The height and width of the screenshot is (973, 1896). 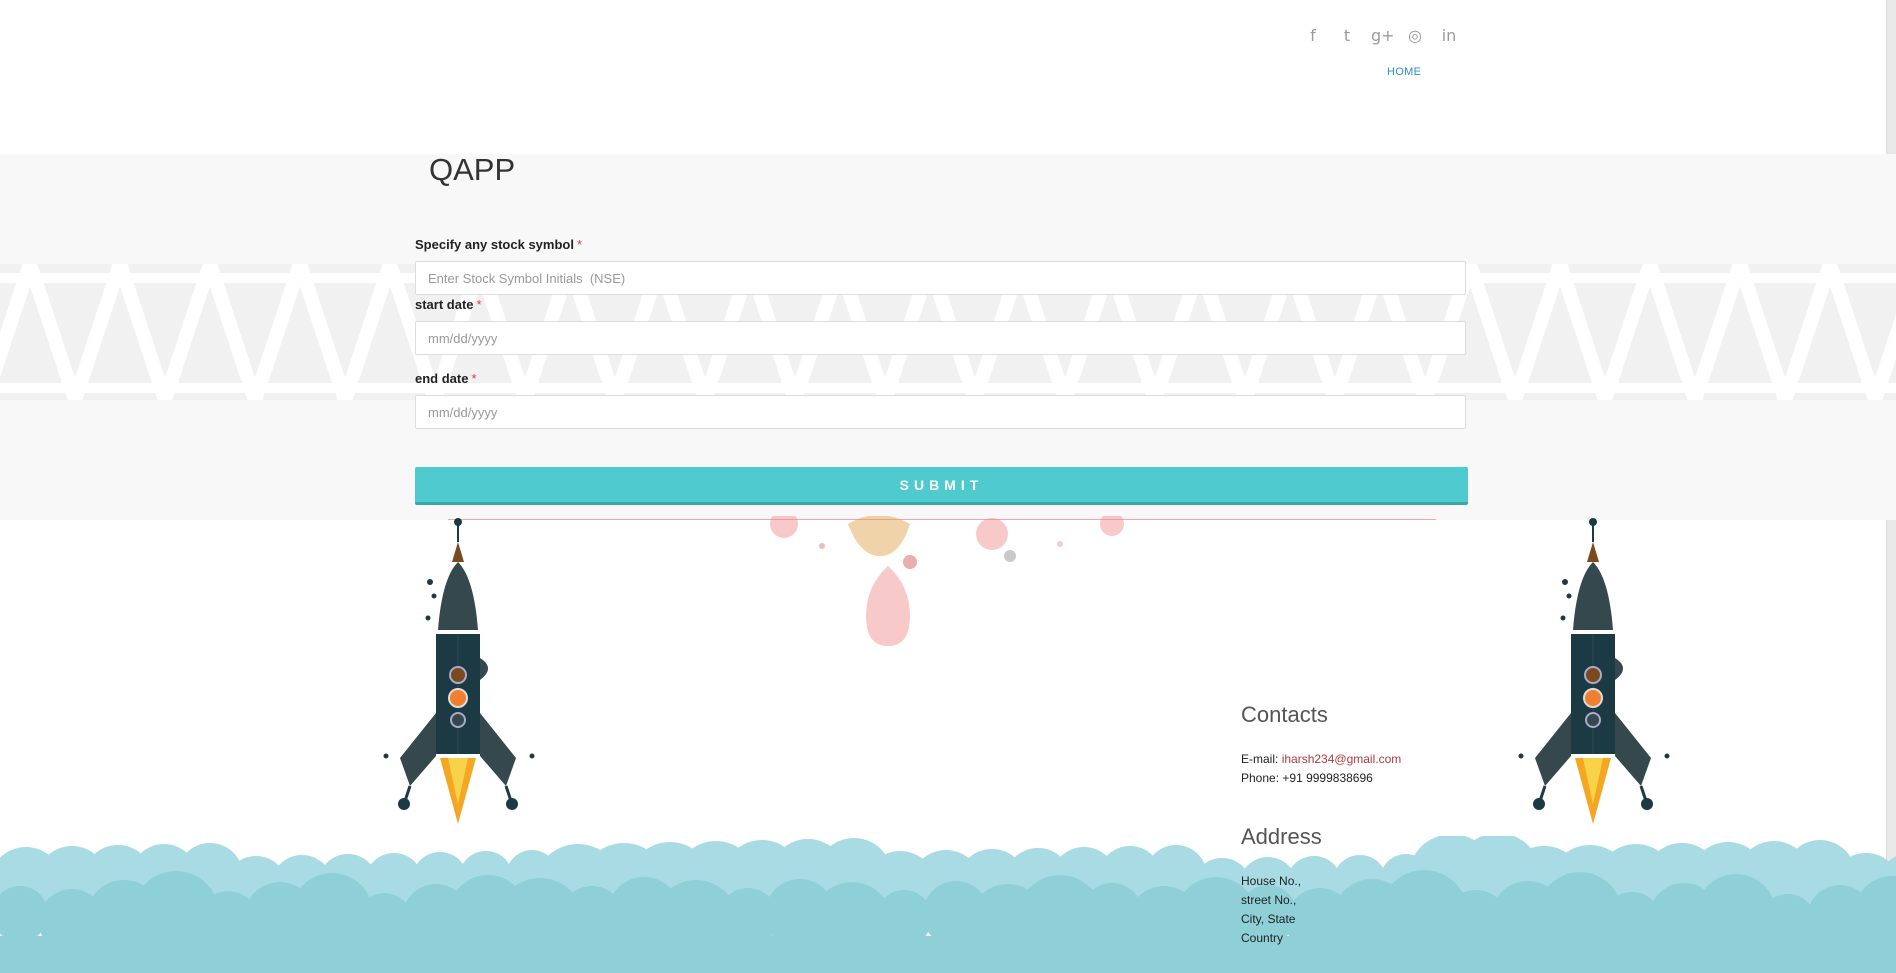 I want to click on rocket-illustration-left, so click(x=459, y=671).